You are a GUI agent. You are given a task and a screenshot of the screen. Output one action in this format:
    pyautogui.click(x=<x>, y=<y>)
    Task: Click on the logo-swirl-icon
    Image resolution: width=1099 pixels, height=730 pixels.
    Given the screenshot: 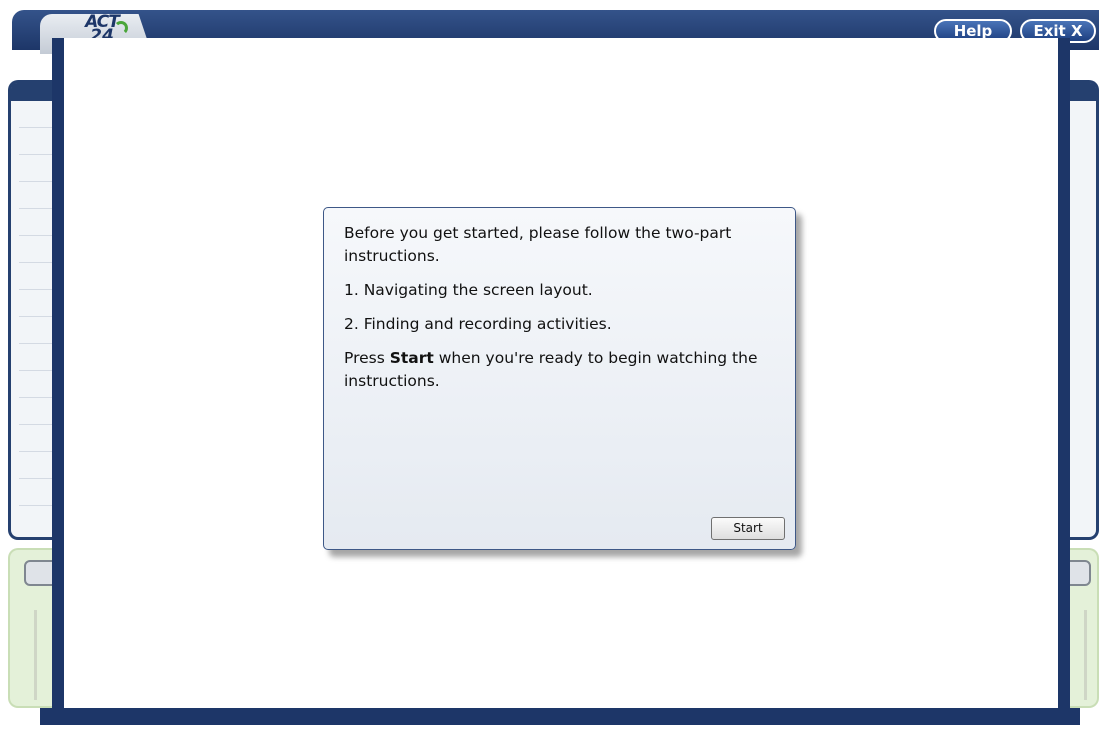 What is the action you would take?
    pyautogui.click(x=121, y=28)
    